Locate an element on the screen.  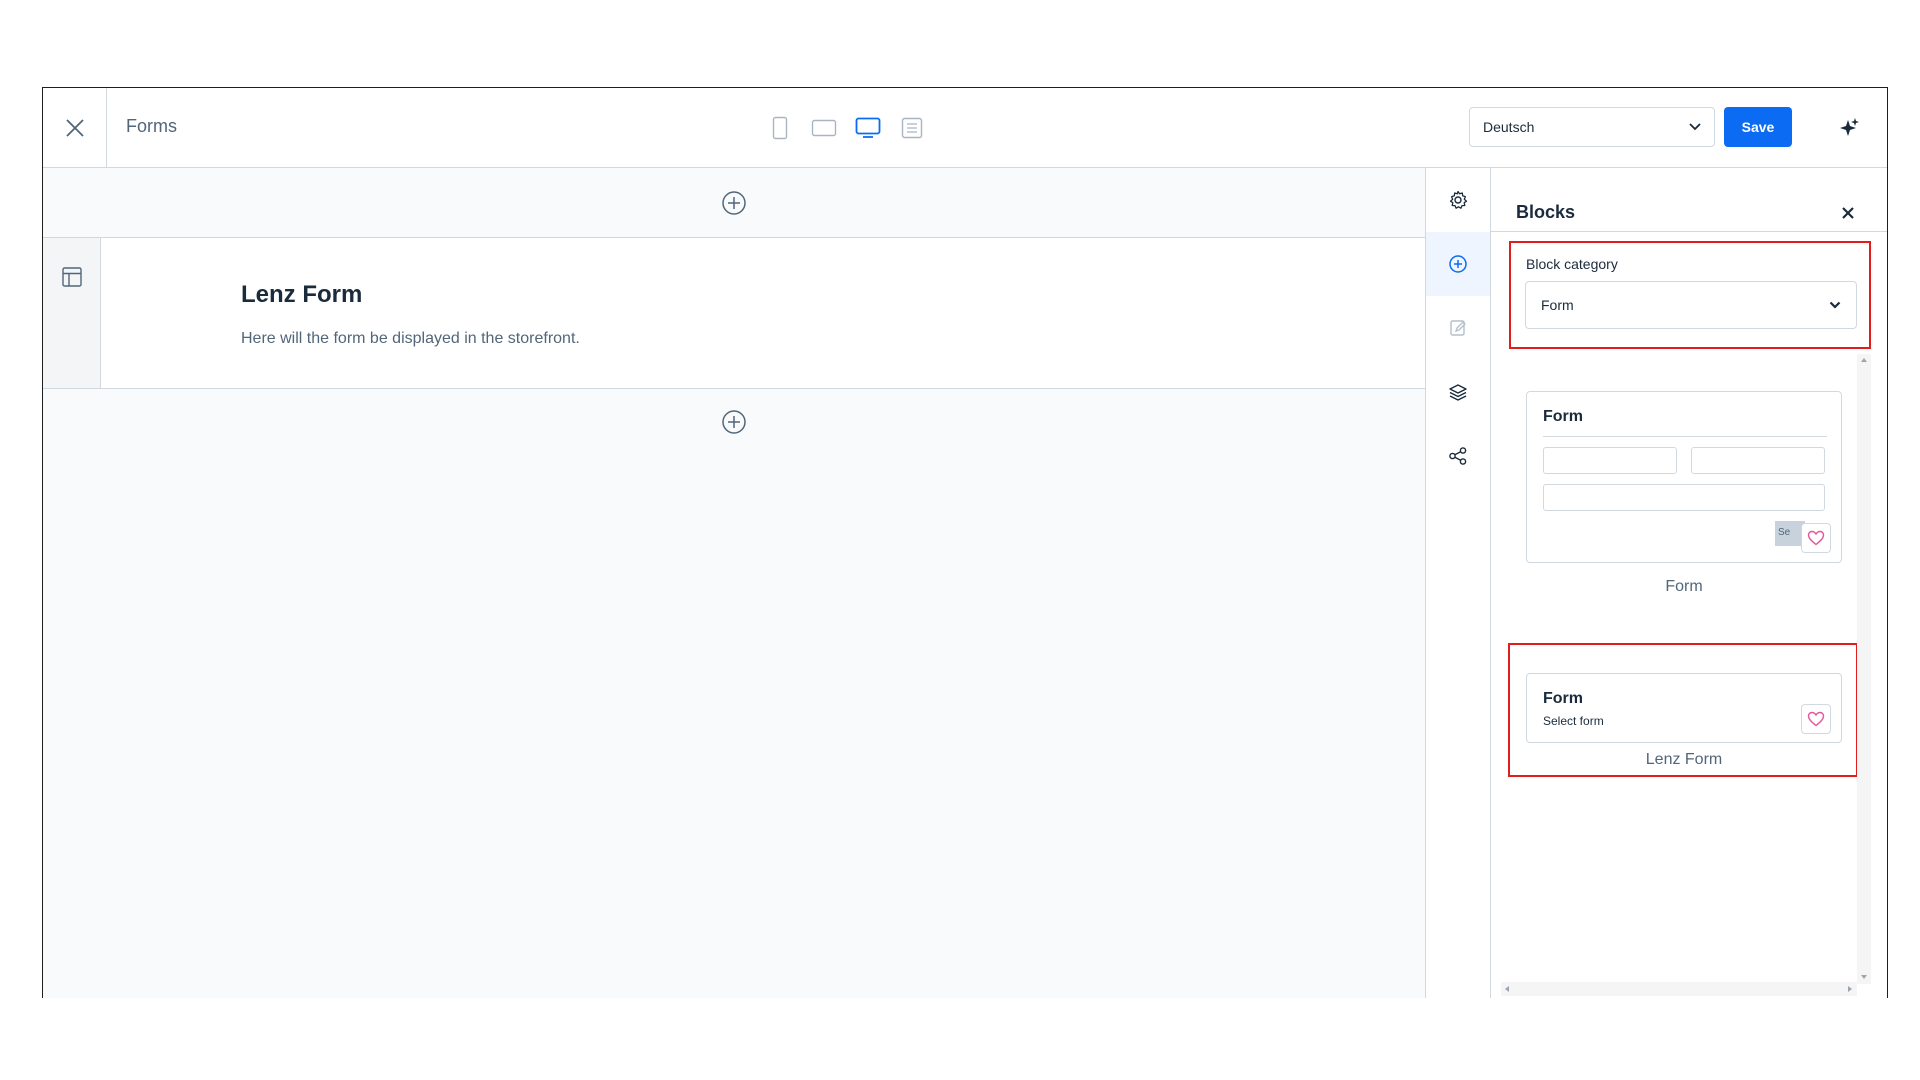
block-category-label: Block category is located at coordinates (1572, 264).